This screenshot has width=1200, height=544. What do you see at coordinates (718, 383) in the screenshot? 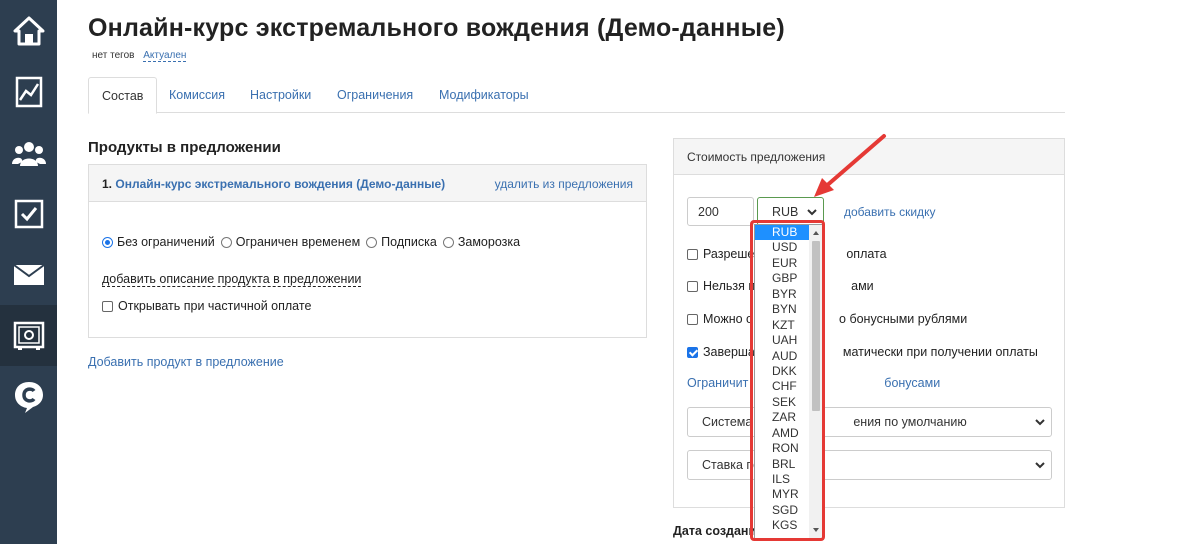
I see `bonus-limit-link-text: Ограничит` at bounding box center [718, 383].